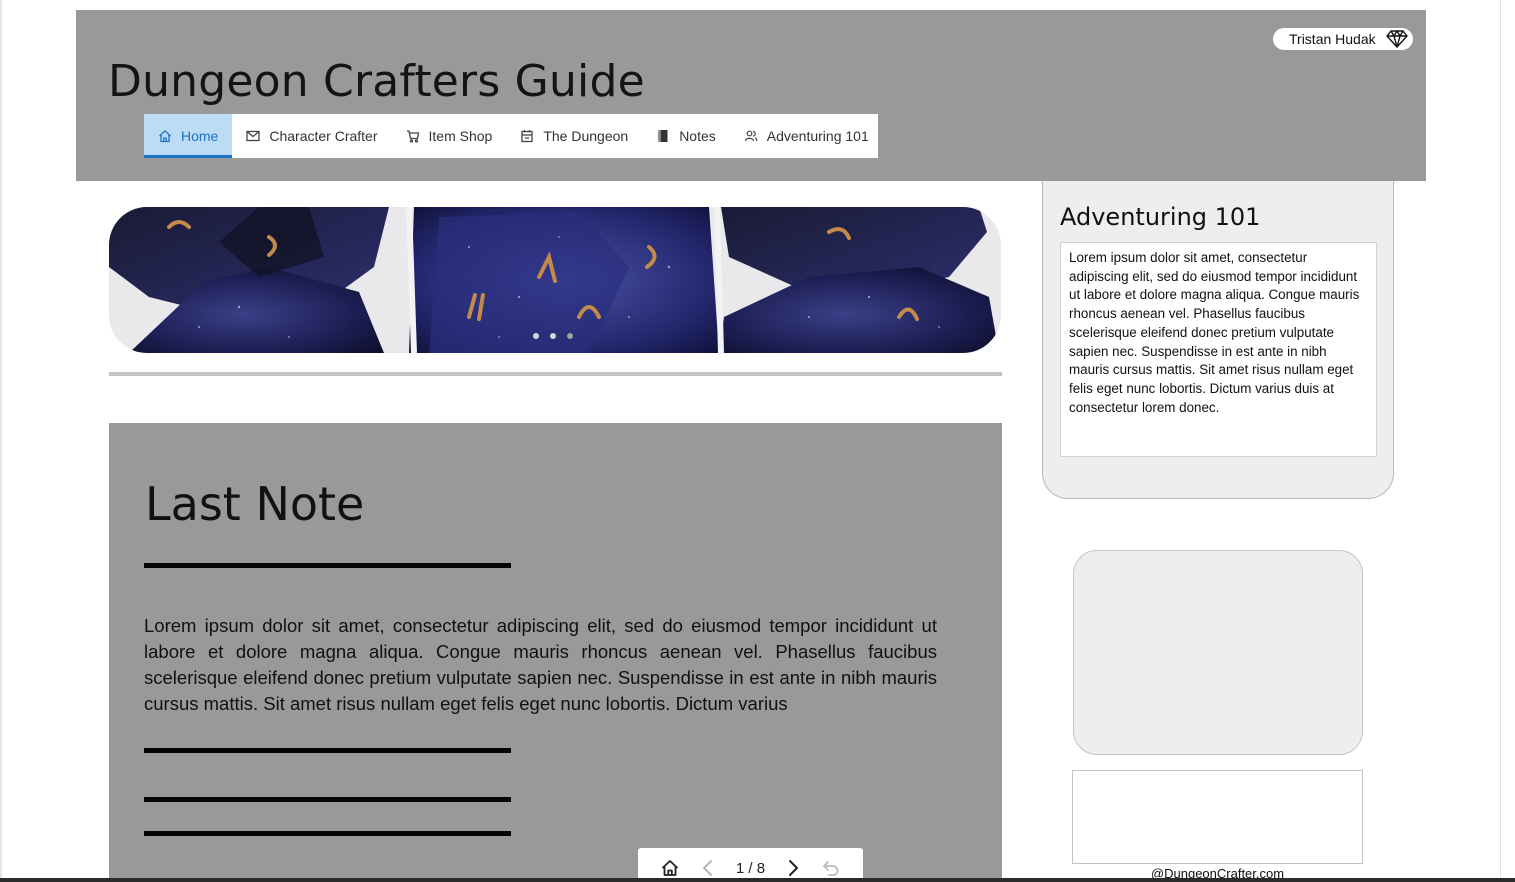  I want to click on pdf-pager-toolbar: 1 / 8, so click(750, 865).